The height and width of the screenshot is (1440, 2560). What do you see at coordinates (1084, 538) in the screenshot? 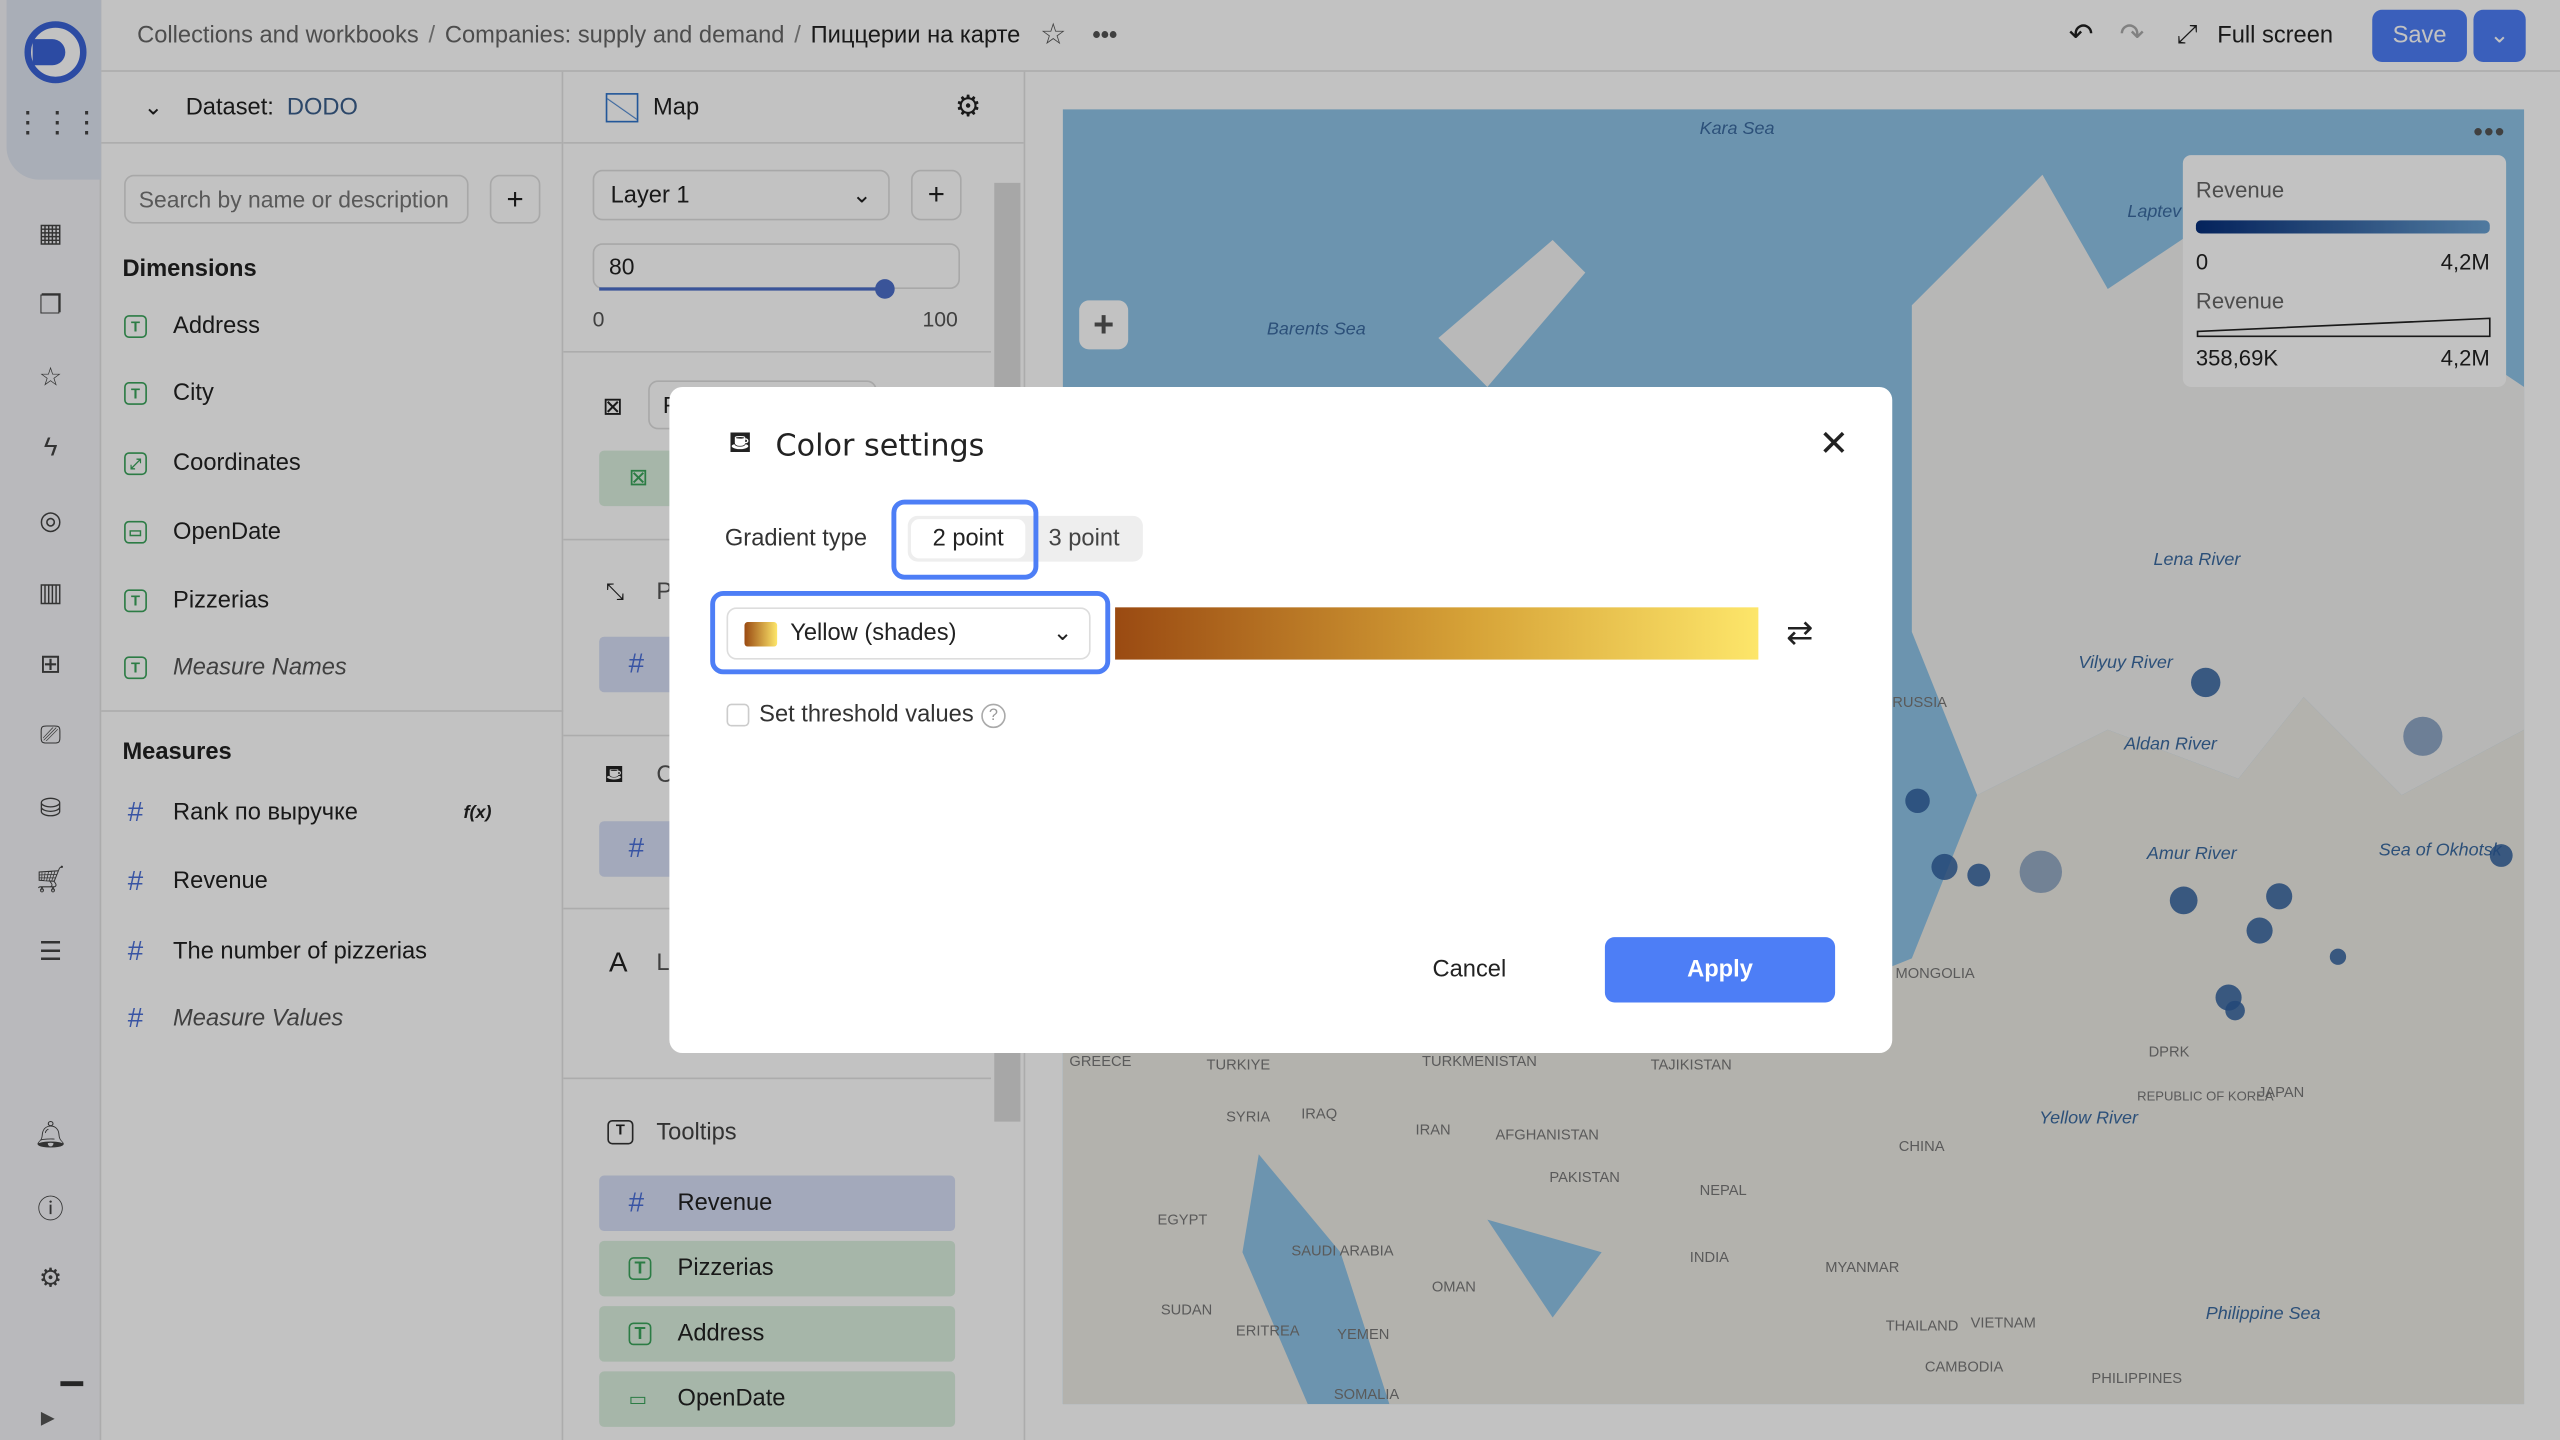
I see `gradient-option-3-point: 3 point` at bounding box center [1084, 538].